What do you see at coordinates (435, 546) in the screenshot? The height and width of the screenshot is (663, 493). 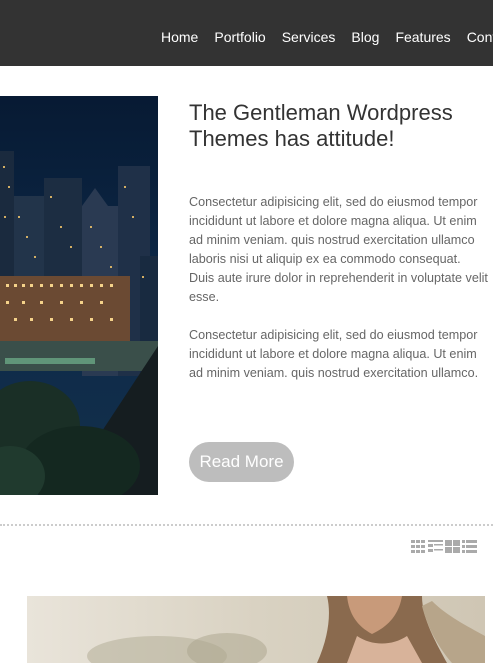 I see `list-thumb-icon` at bounding box center [435, 546].